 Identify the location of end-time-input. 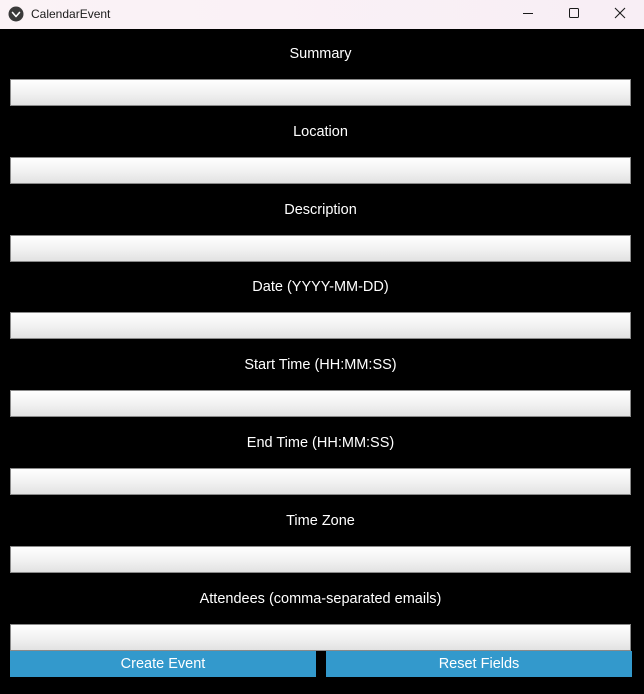
(320, 481).